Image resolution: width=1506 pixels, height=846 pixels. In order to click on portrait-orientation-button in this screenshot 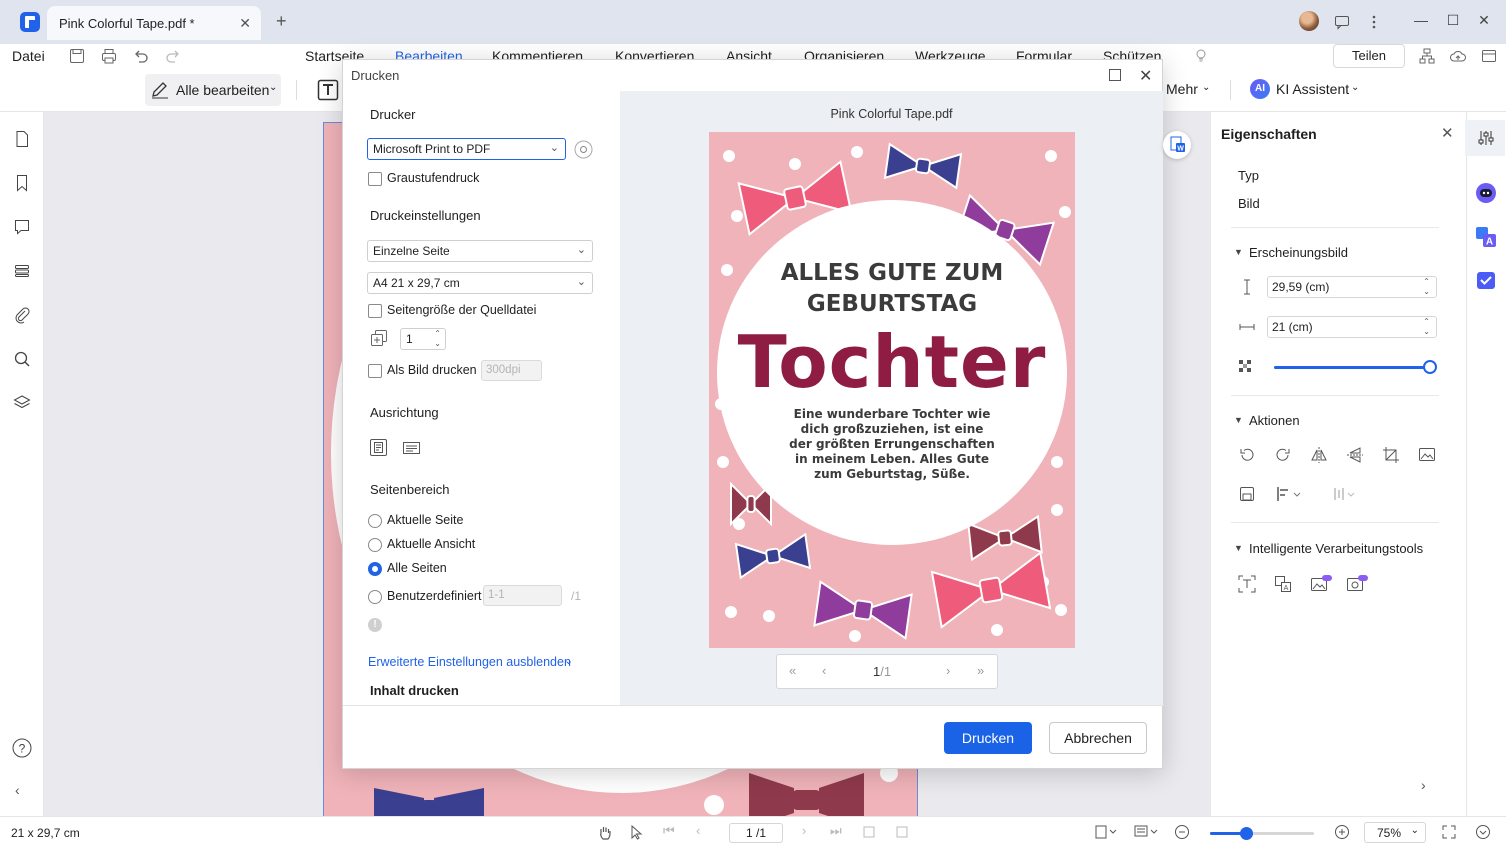, I will do `click(378, 447)`.